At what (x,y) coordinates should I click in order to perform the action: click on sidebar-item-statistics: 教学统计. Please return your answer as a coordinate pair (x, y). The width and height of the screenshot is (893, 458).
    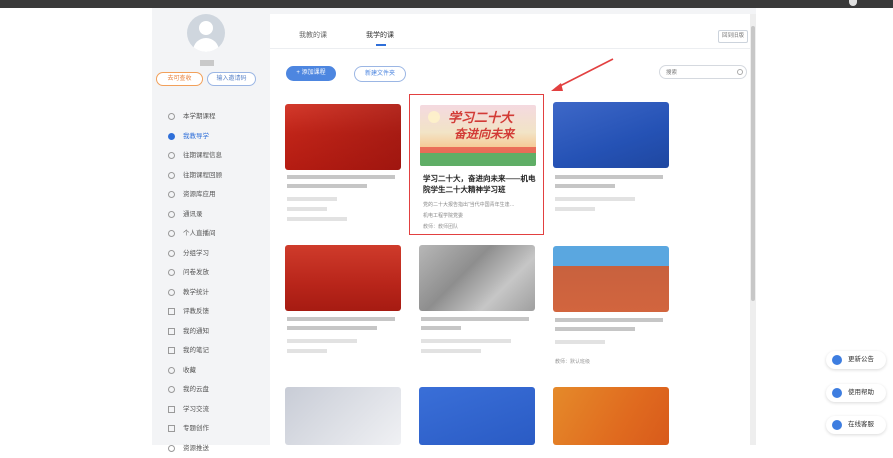
    Looking at the image, I should click on (208, 293).